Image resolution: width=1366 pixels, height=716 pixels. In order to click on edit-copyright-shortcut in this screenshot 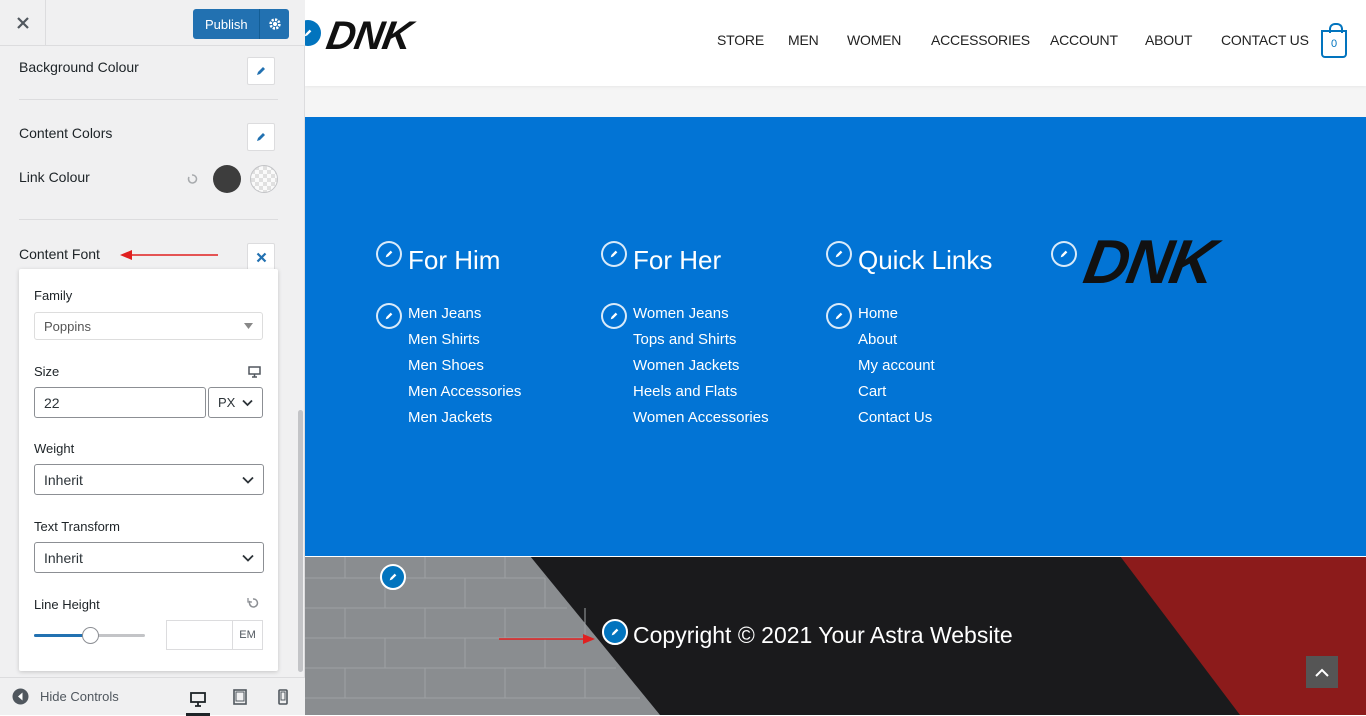, I will do `click(615, 632)`.